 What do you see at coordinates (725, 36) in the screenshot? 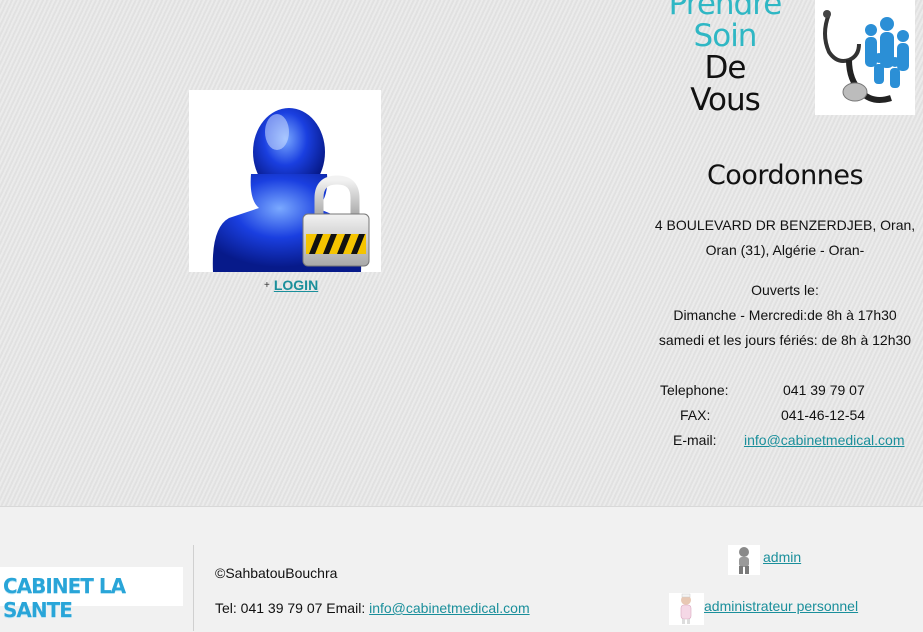
I see `slogan-line-2: Soin` at bounding box center [725, 36].